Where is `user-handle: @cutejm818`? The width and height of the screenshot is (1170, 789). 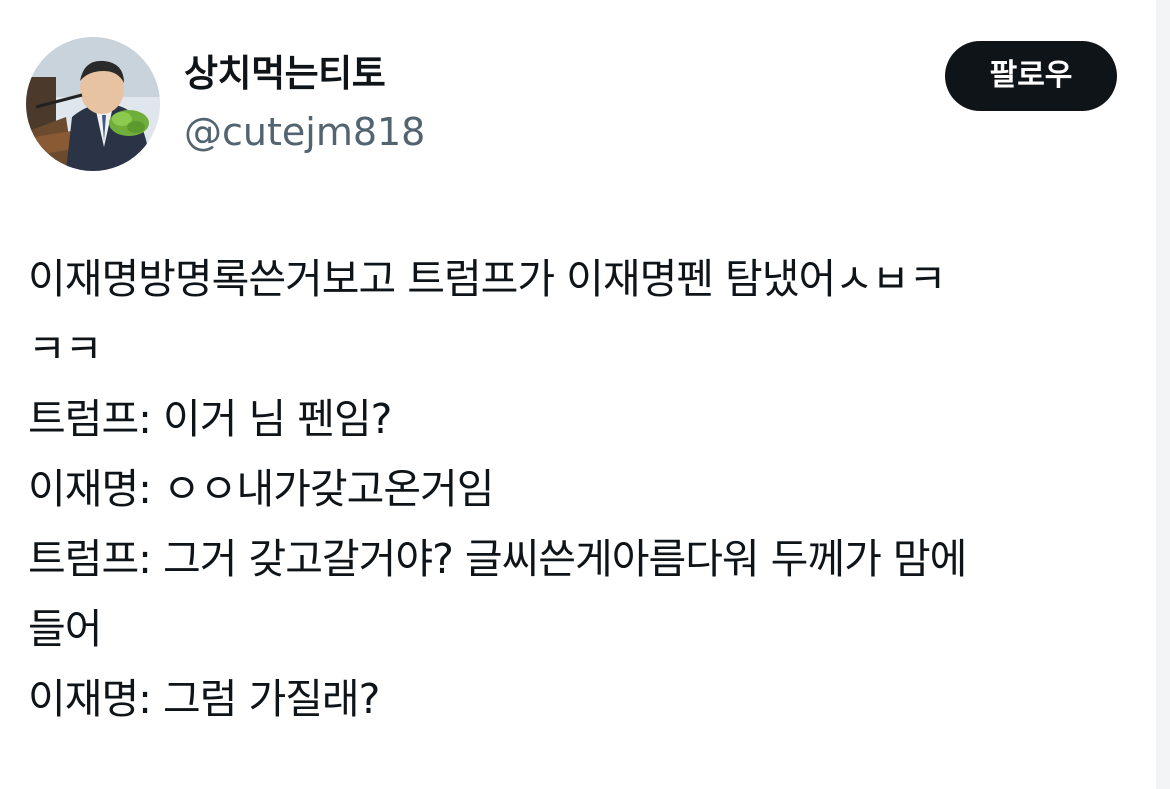 user-handle: @cutejm818 is located at coordinates (304, 132).